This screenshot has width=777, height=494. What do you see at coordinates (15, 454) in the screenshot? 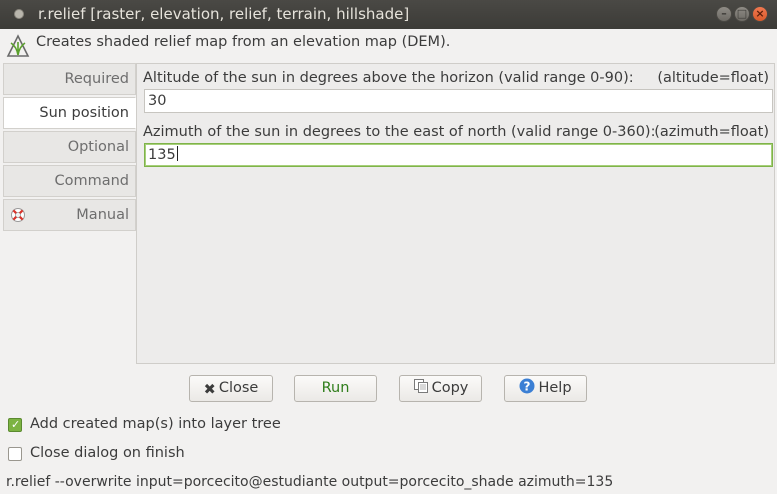
I see `close-on-finish-checkbox` at bounding box center [15, 454].